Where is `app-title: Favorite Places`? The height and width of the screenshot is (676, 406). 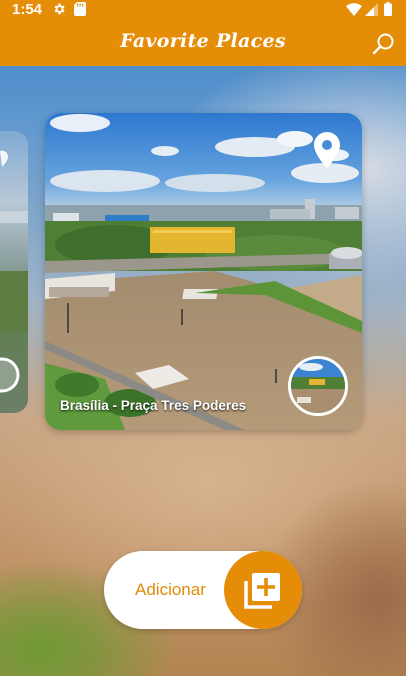 app-title: Favorite Places is located at coordinates (203, 41).